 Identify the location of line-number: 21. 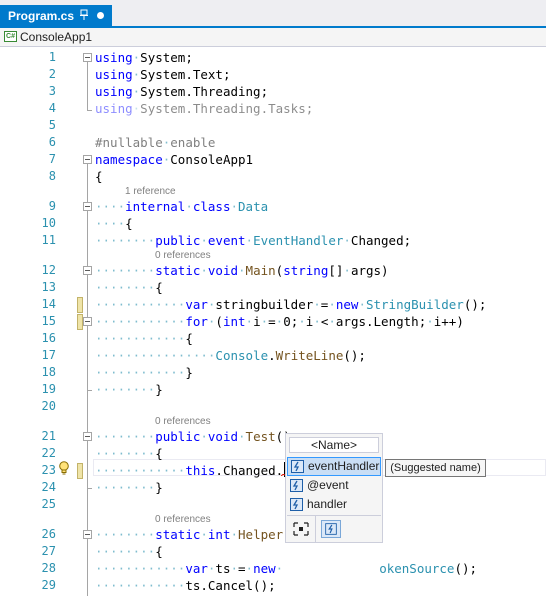
(48, 436).